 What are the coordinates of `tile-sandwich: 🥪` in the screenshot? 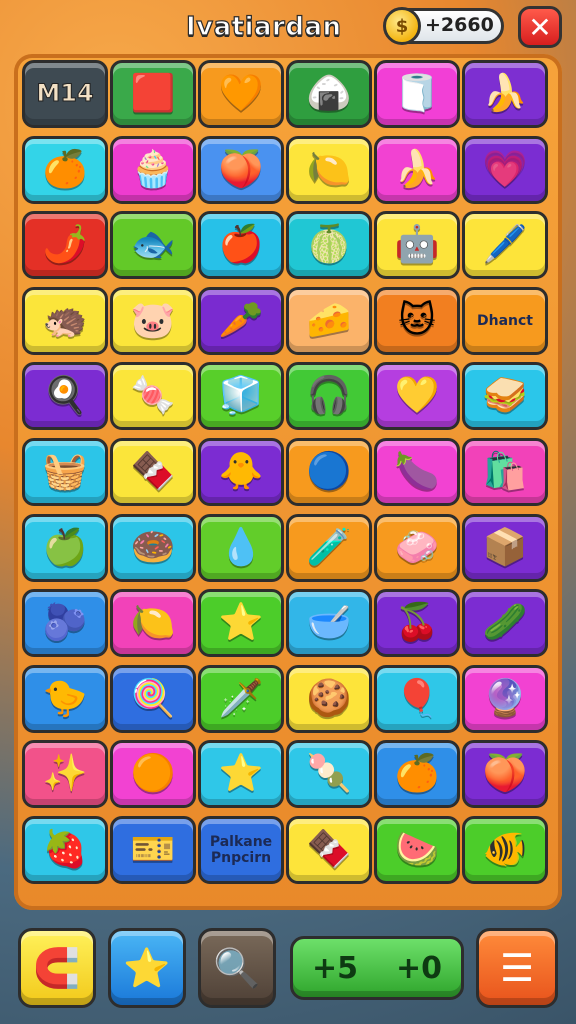 It's located at (505, 396).